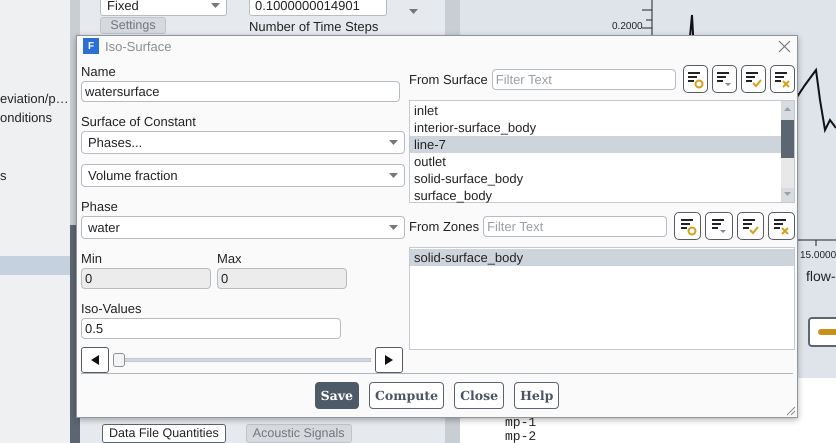 This screenshot has width=836, height=443. I want to click on dialog-button: Close, so click(479, 396).